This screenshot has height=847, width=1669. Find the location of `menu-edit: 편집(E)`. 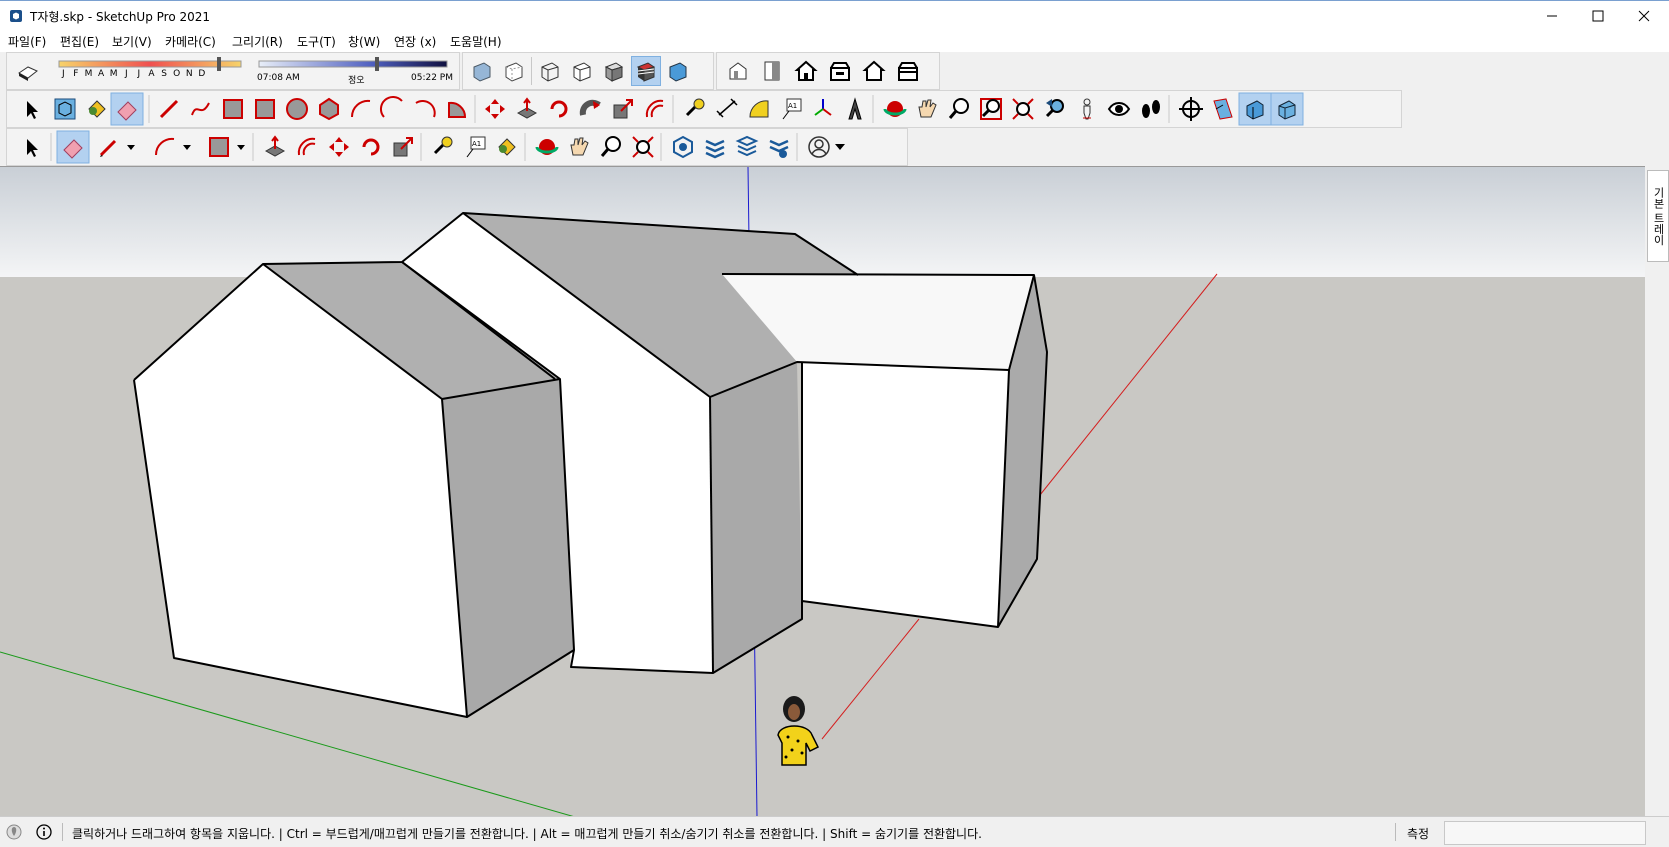

menu-edit: 편집(E) is located at coordinates (79, 41).